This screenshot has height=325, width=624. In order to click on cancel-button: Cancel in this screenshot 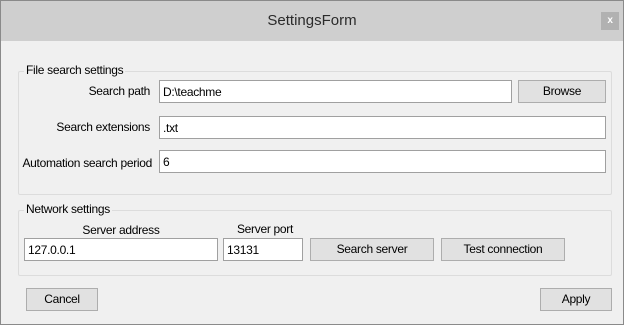, I will do `click(62, 299)`.